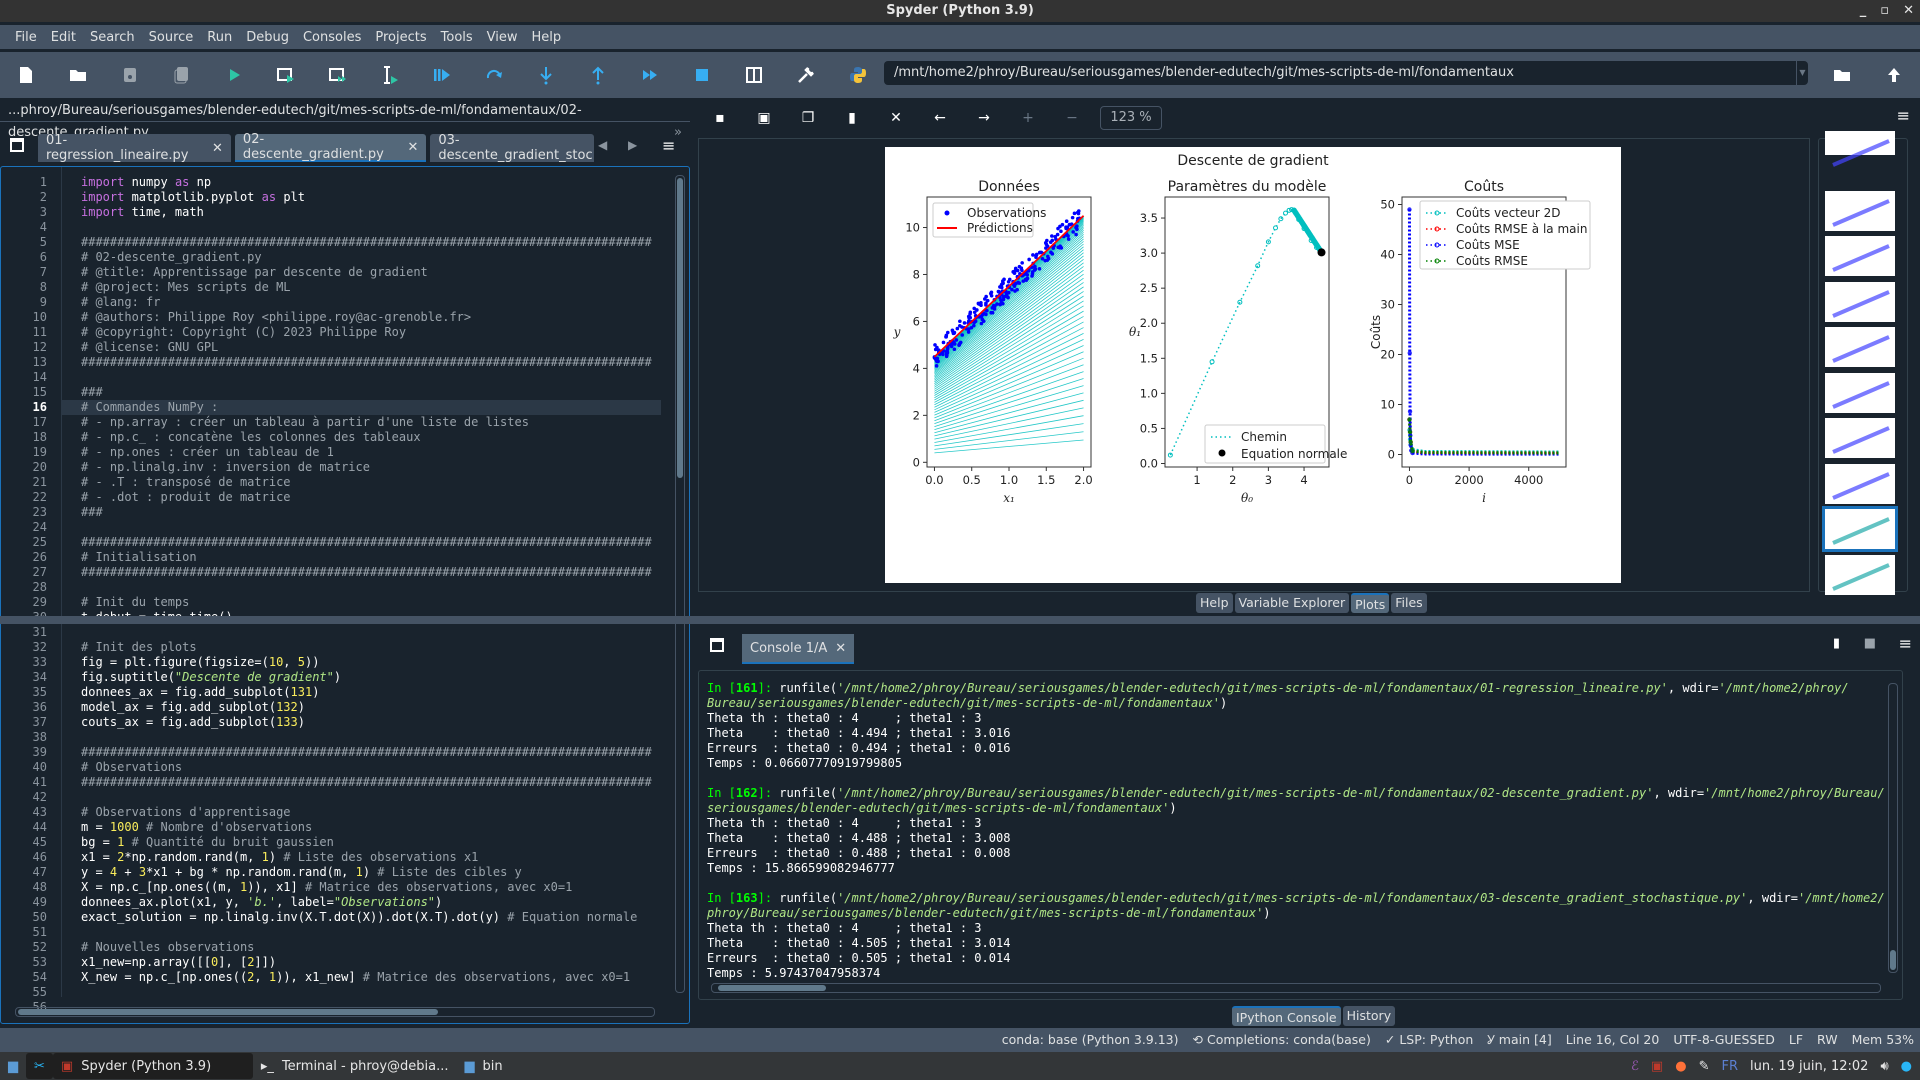 The image size is (1920, 1080). What do you see at coordinates (960, 620) in the screenshot?
I see `pane-splitter` at bounding box center [960, 620].